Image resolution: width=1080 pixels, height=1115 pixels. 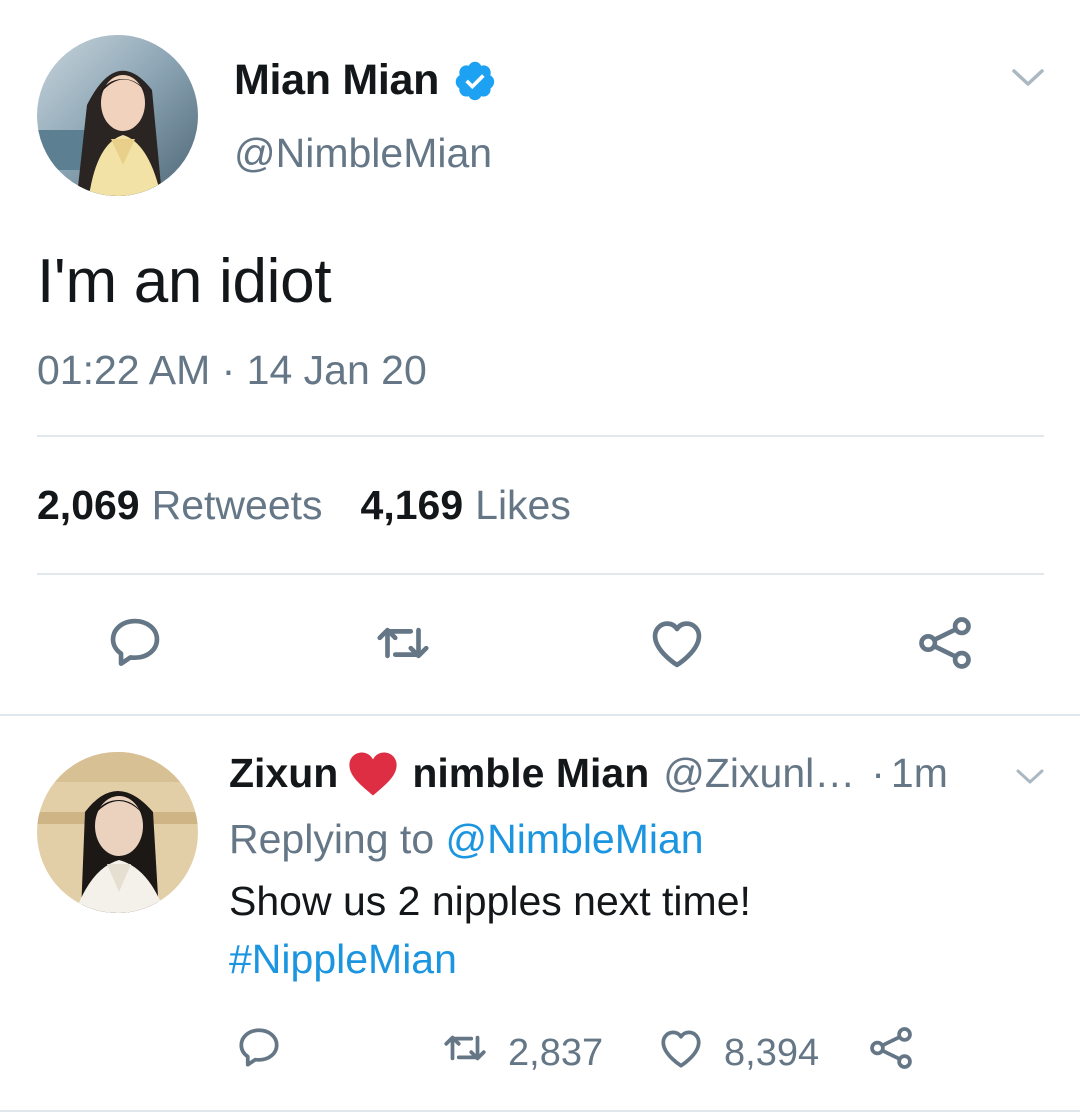 I want to click on reply-author-name-part1: Zixun, so click(x=283, y=773).